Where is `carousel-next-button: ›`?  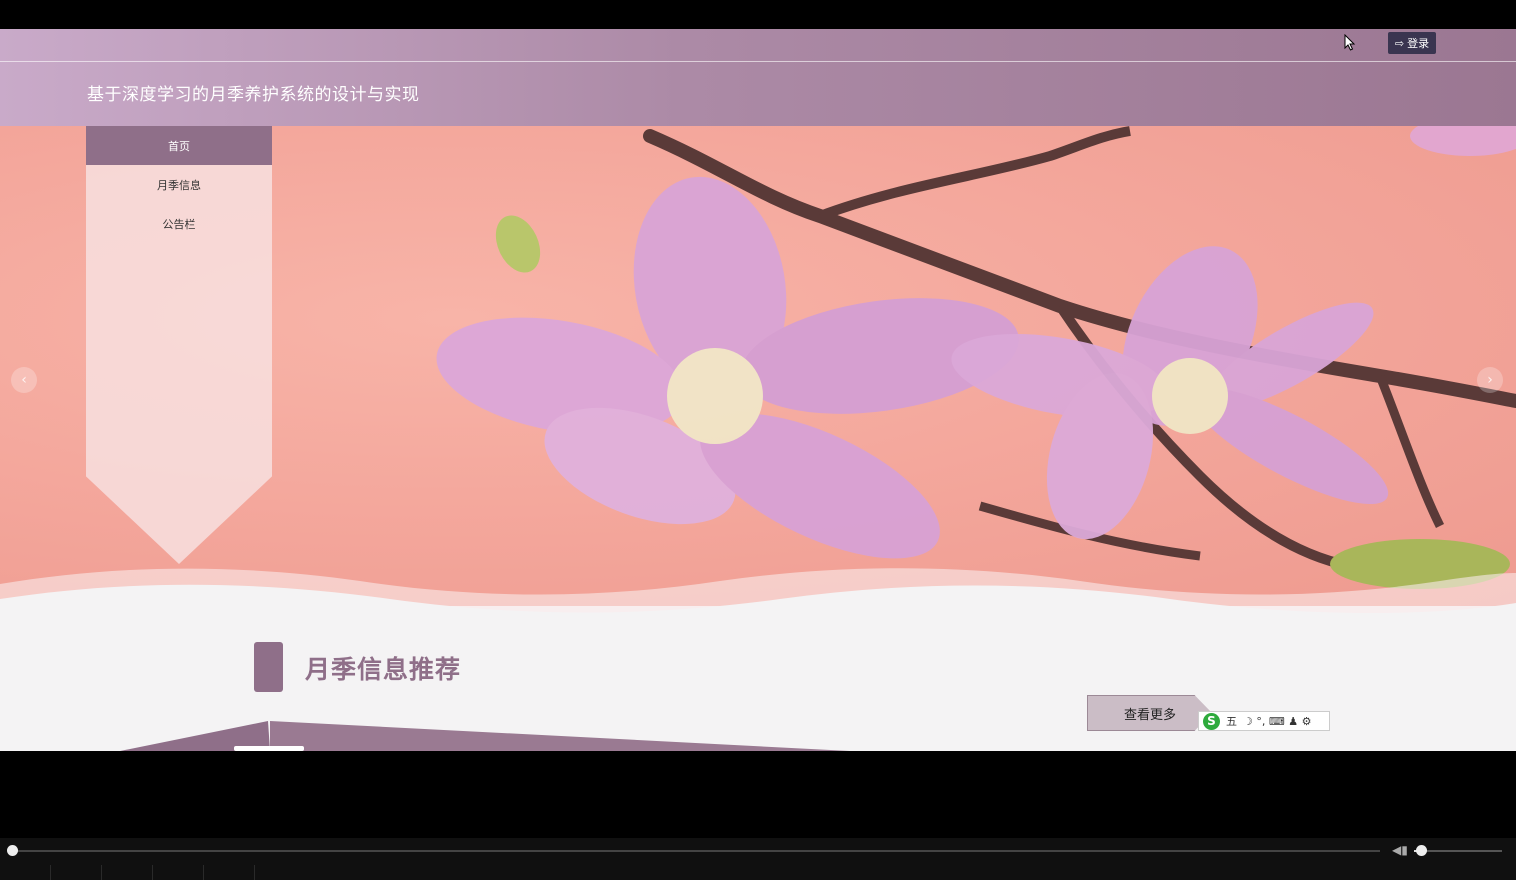
carousel-next-button: › is located at coordinates (1490, 380).